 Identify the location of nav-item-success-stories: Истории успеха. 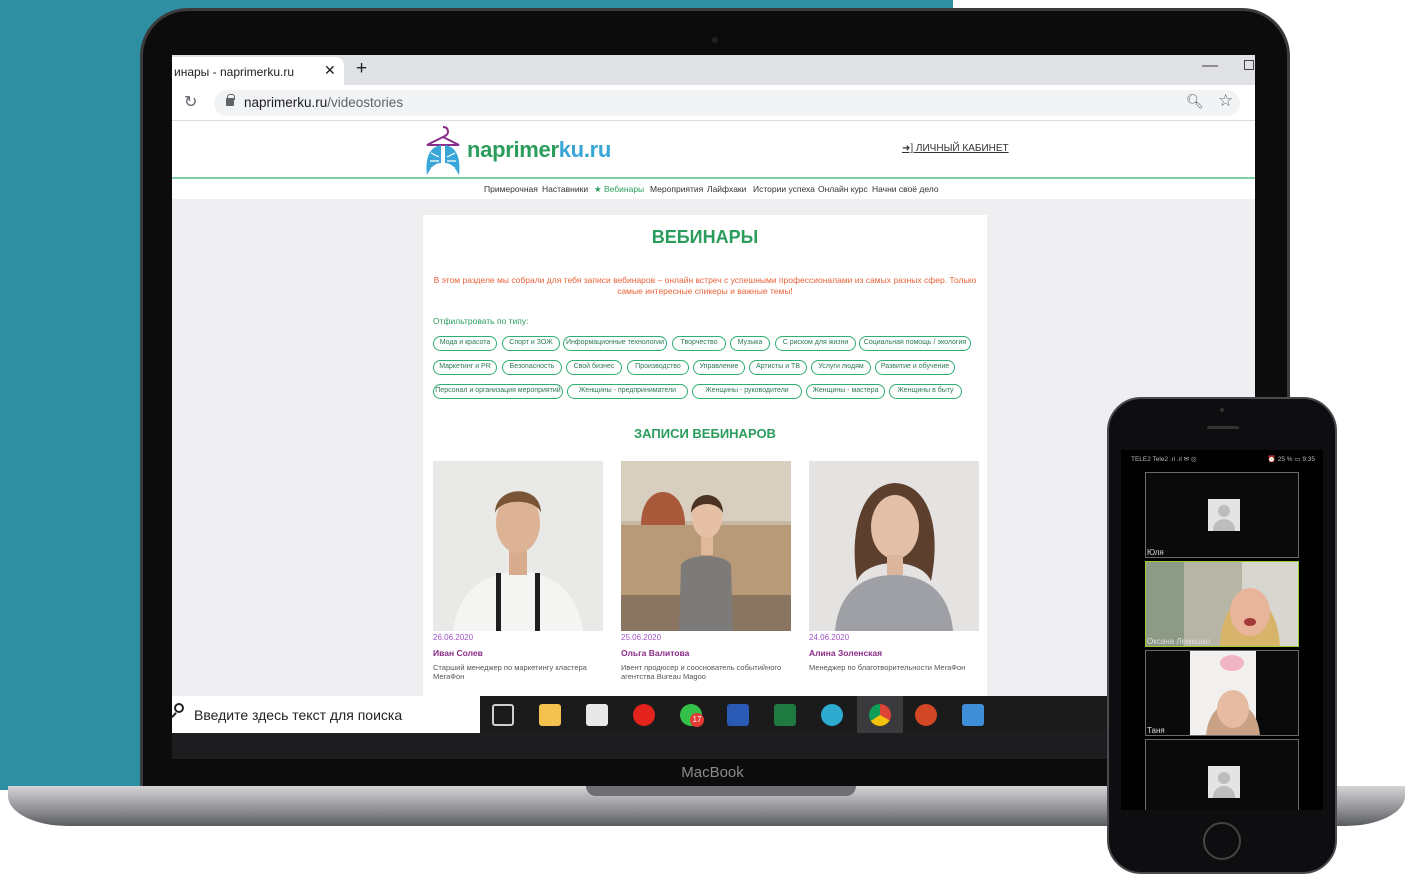
(784, 189).